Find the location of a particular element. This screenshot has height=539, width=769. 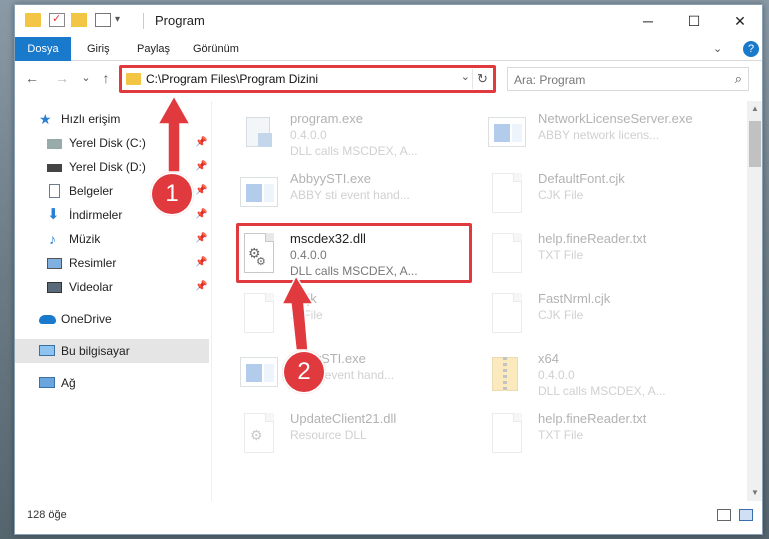

step-badge-2: 2 is located at coordinates (304, 372).